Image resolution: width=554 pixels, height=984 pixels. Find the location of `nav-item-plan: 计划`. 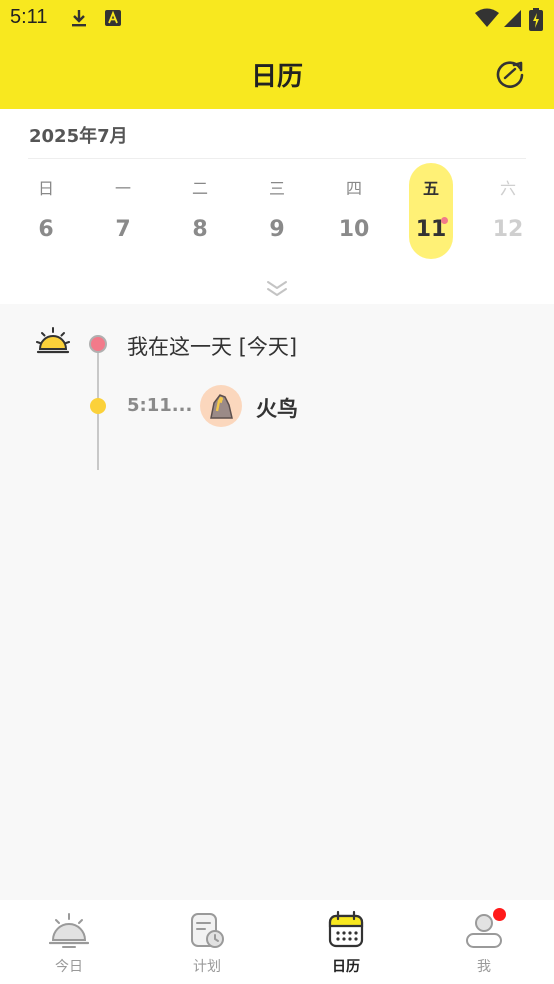

nav-item-plan: 计划 is located at coordinates (207, 942).